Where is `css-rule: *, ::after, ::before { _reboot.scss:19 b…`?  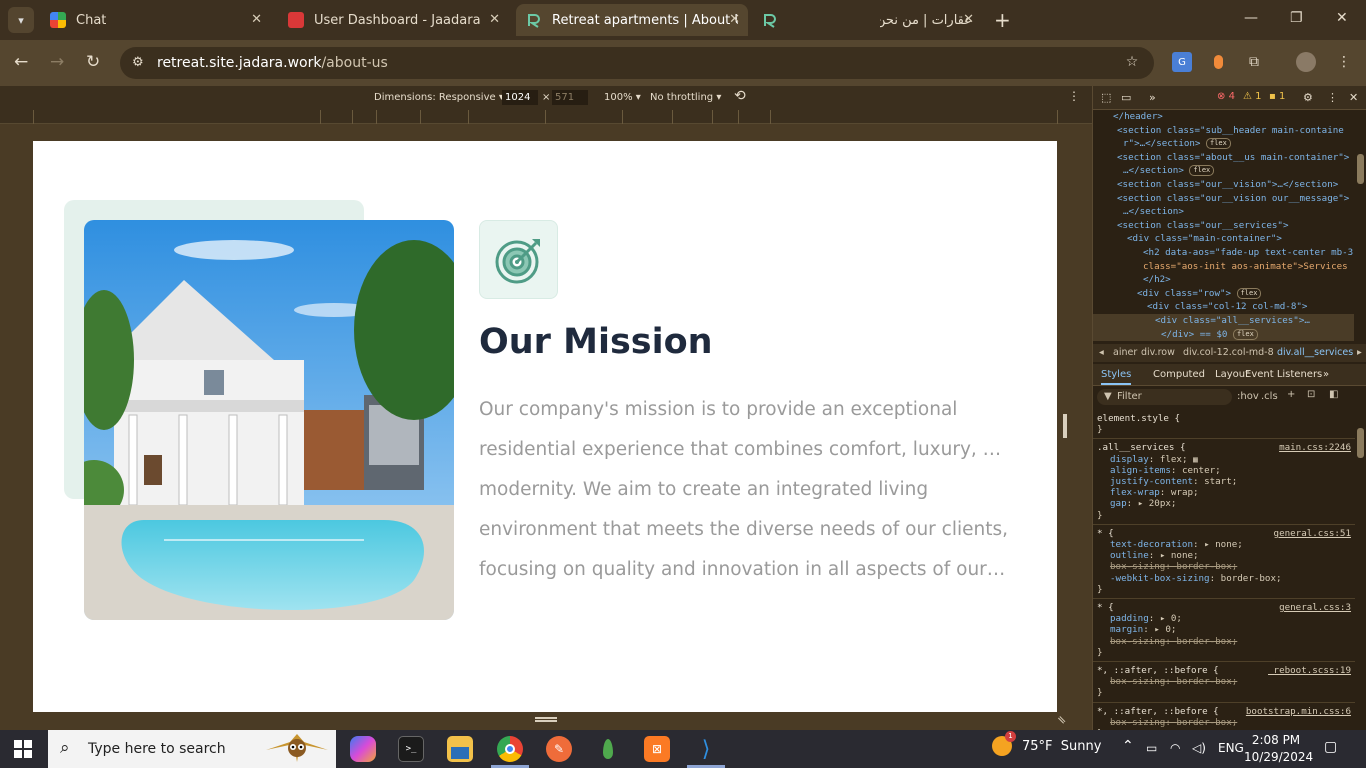 css-rule: *, ::after, ::before { _reboot.scss:19 b… is located at coordinates (1224, 682).